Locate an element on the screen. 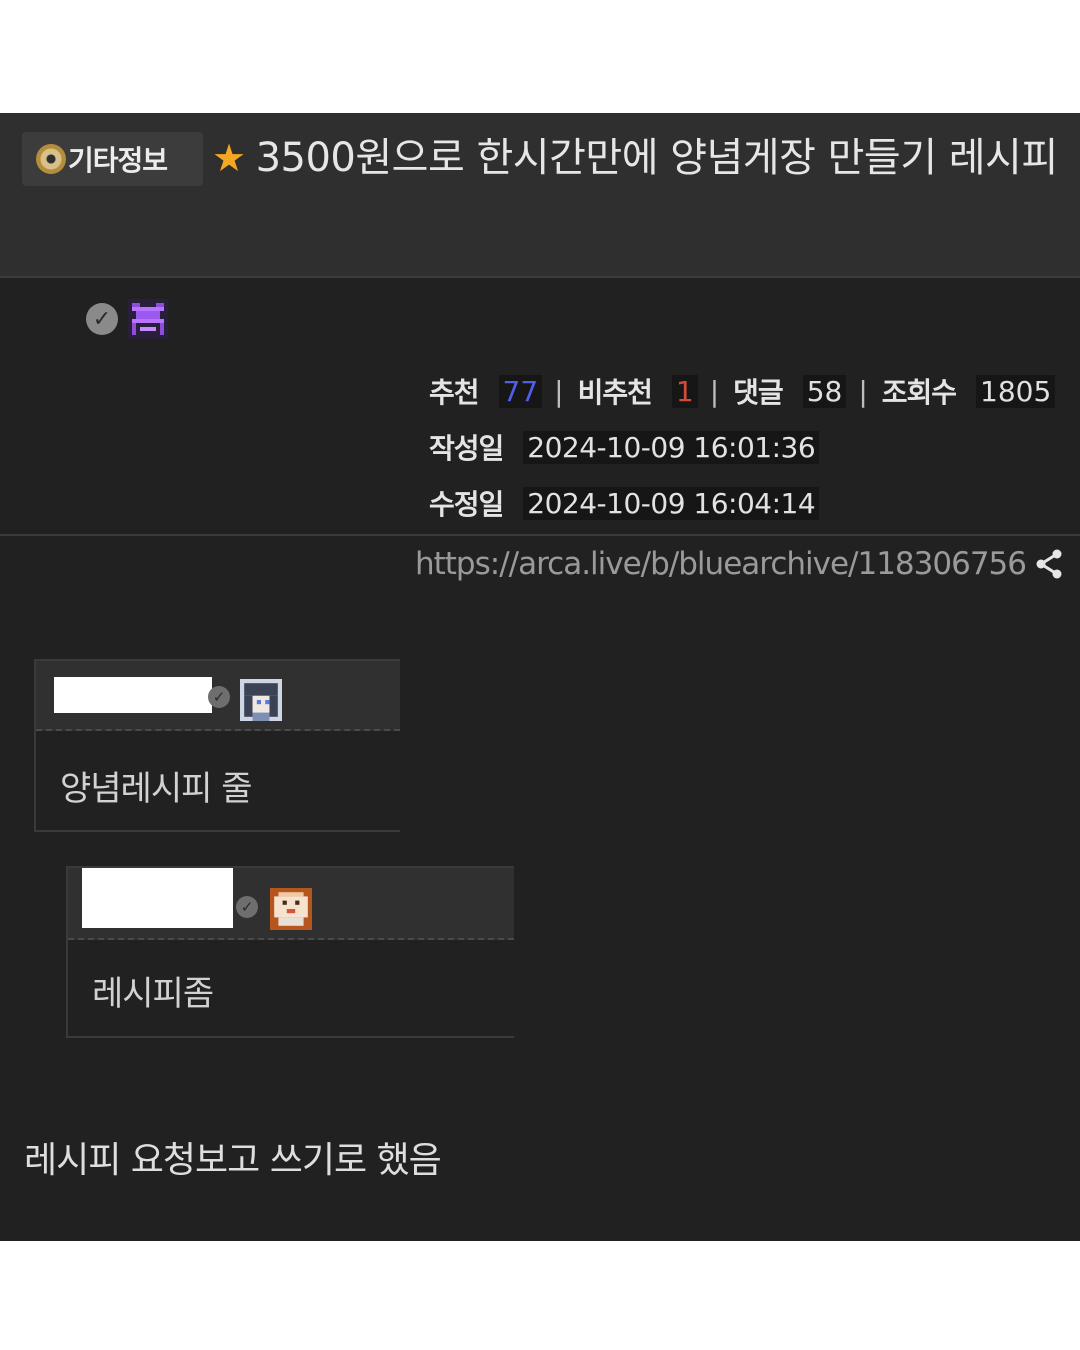 The image size is (1080, 1350). post-title: 3500원으로 한시간만에 양념게장 만들기 레시피 is located at coordinates (657, 158).